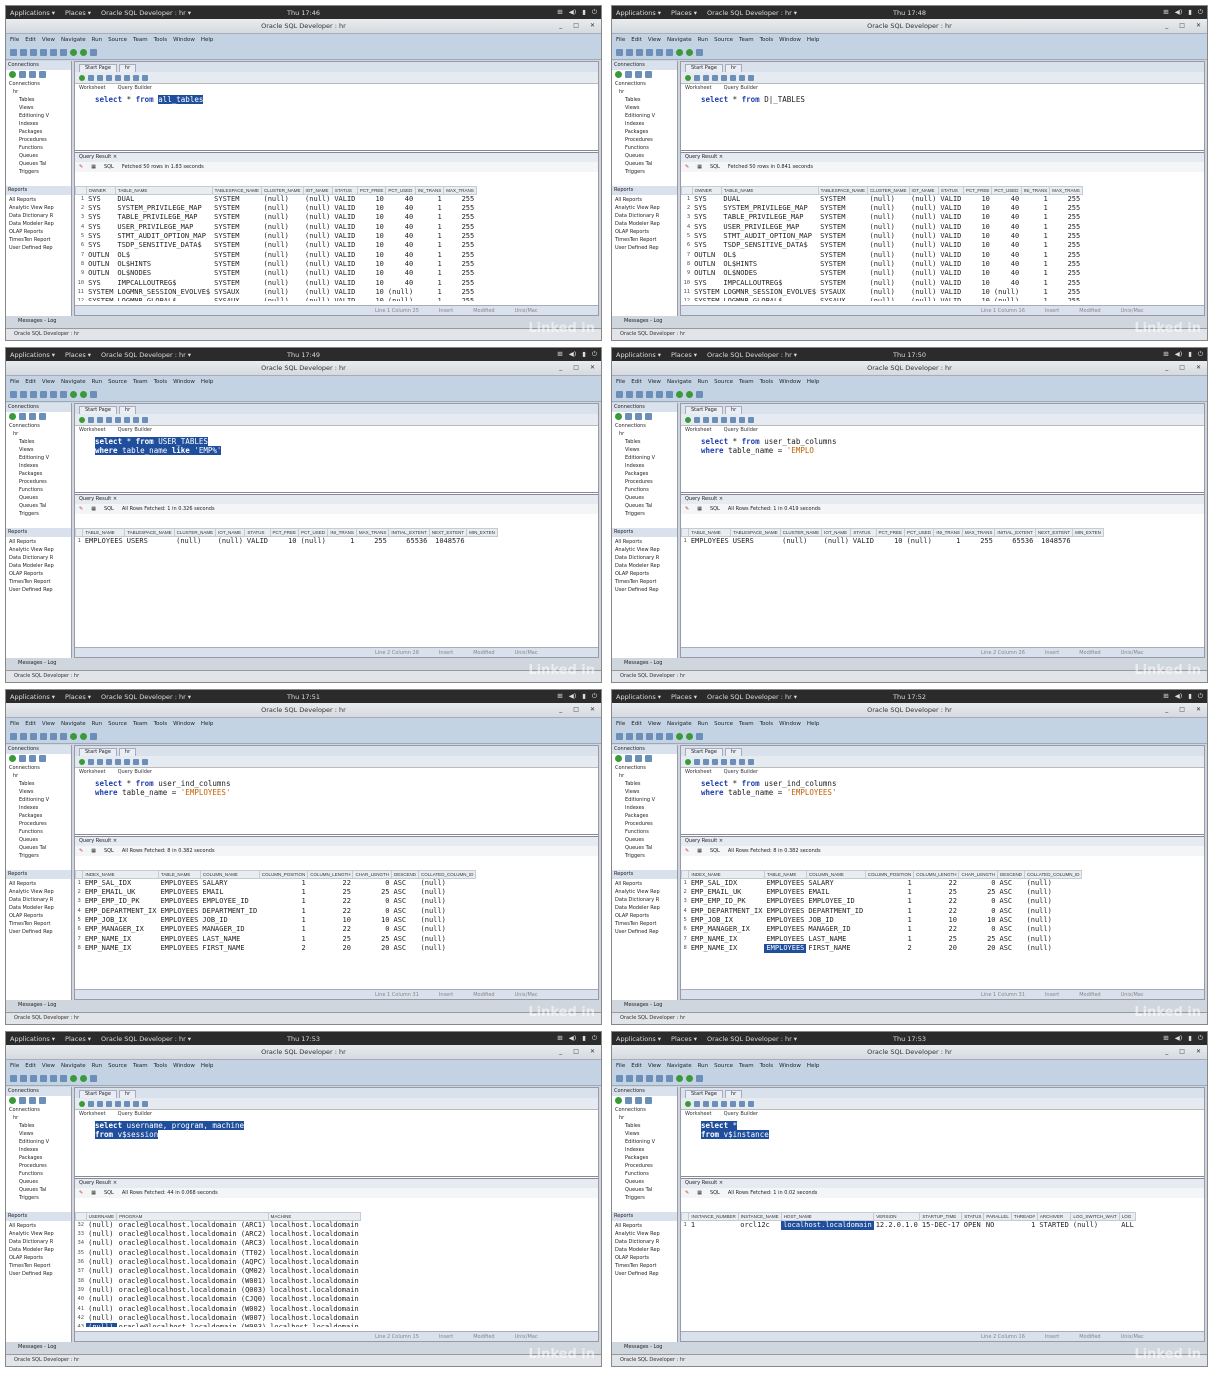 The image size is (1215, 1373). I want to click on tree-node-item: Procedures, so click(39, 824).